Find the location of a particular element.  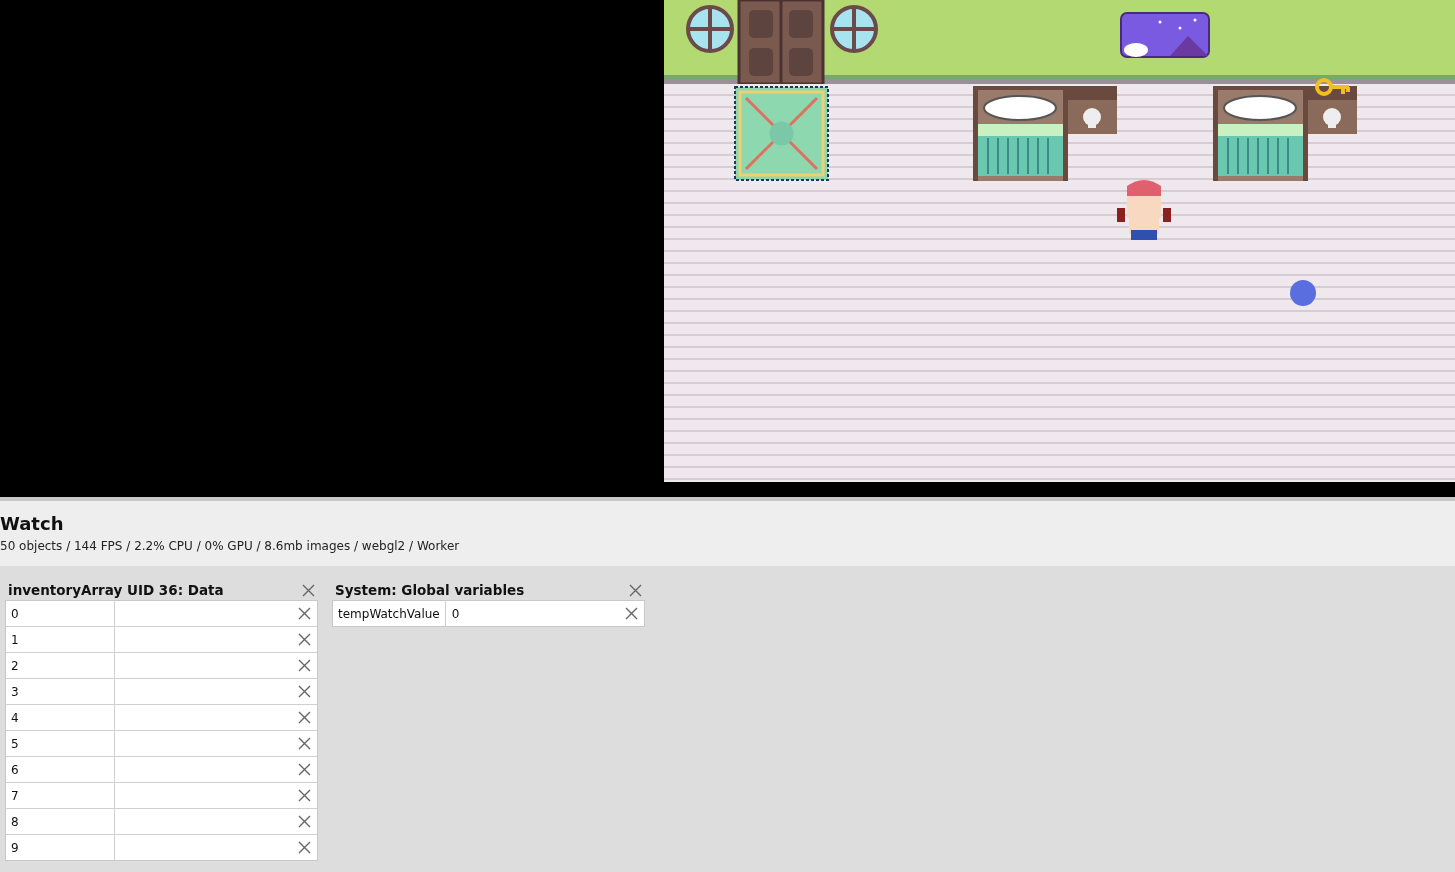

door-icon is located at coordinates (781, 42).